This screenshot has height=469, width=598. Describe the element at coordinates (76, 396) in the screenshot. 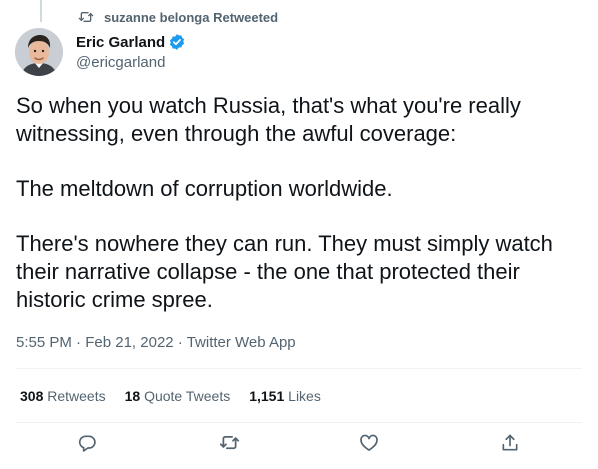

I see `retweets-label: Retweets` at that location.